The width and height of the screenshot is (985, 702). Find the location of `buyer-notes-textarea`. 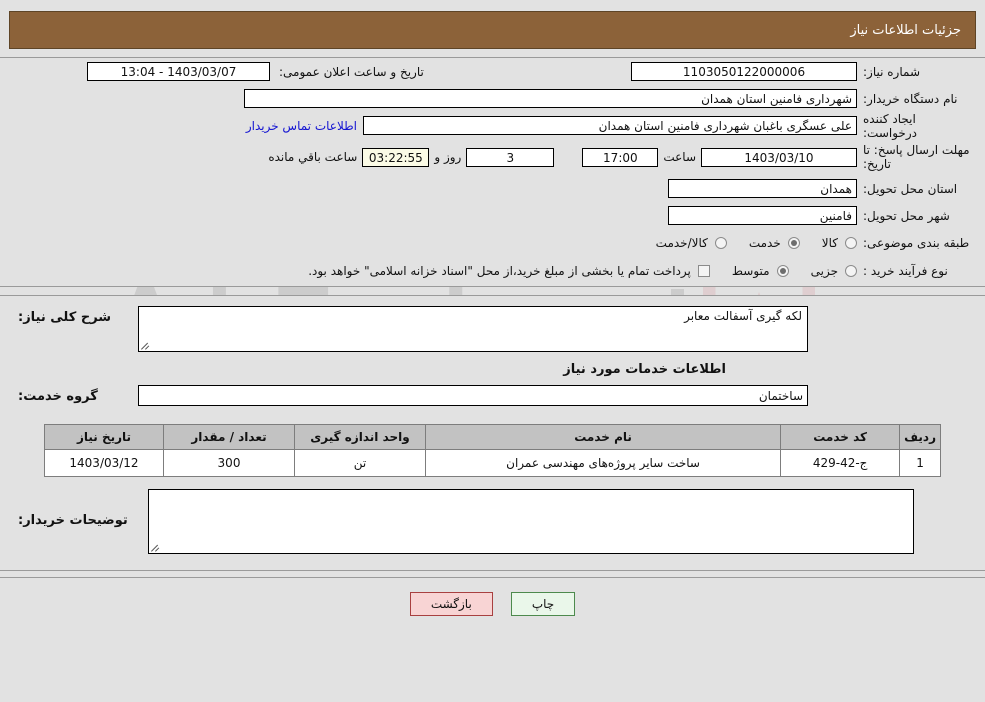

buyer-notes-textarea is located at coordinates (531, 521).